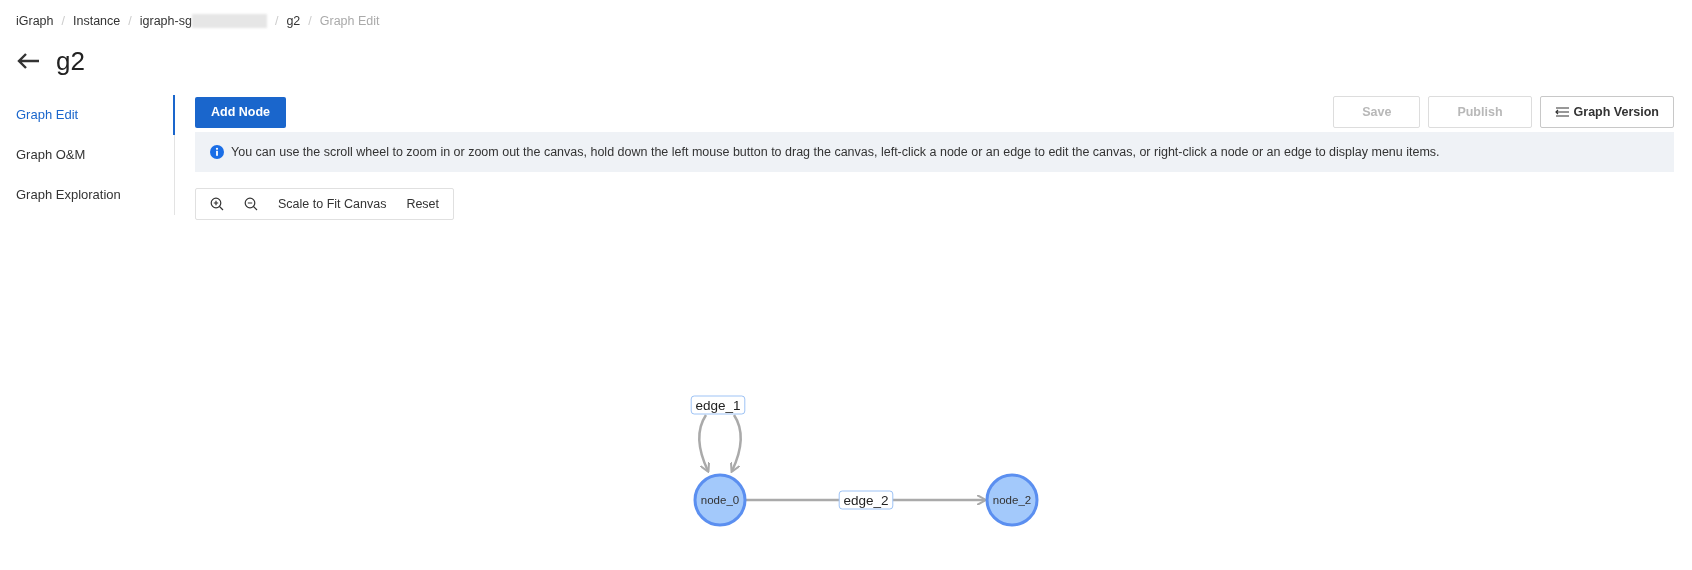  What do you see at coordinates (35, 21) in the screenshot?
I see `breadcrumb-link: iGraph` at bounding box center [35, 21].